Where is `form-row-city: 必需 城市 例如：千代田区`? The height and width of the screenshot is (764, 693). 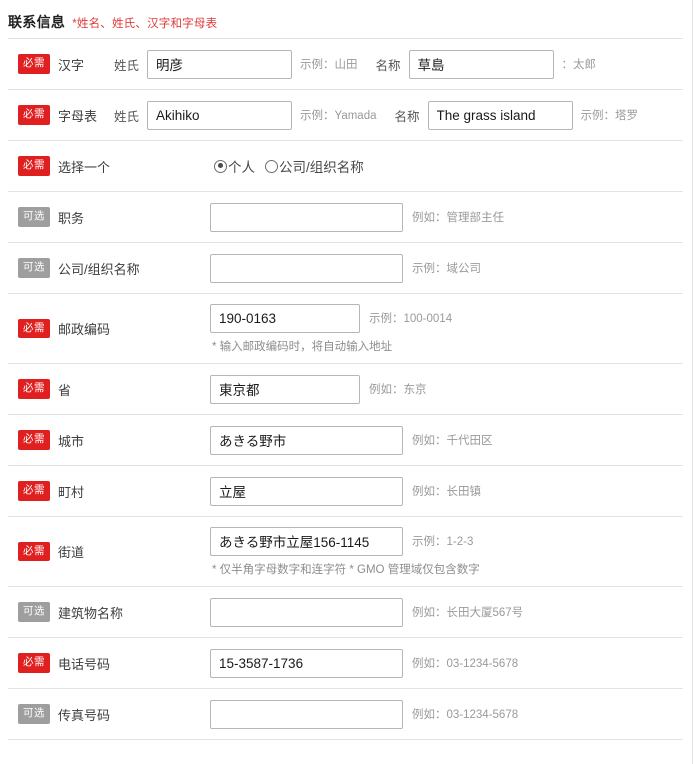
form-row-city: 必需 城市 例如：千代田区 is located at coordinates (345, 439).